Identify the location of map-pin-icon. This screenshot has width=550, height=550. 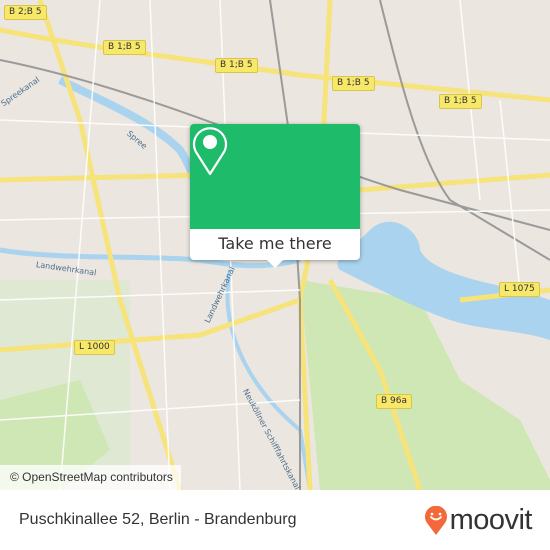
(210, 151).